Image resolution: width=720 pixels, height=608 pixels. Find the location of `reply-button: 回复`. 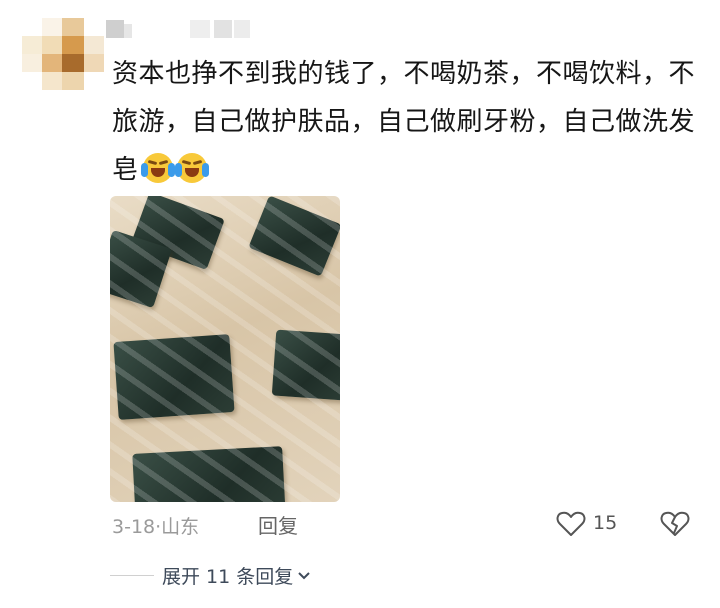

reply-button: 回复 is located at coordinates (278, 524).